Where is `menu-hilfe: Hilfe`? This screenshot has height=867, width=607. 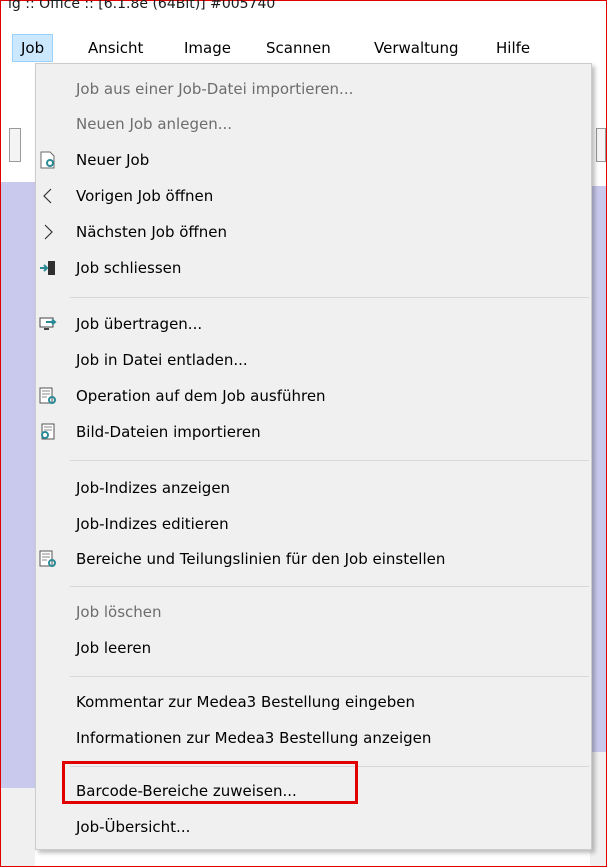 menu-hilfe: Hilfe is located at coordinates (513, 48).